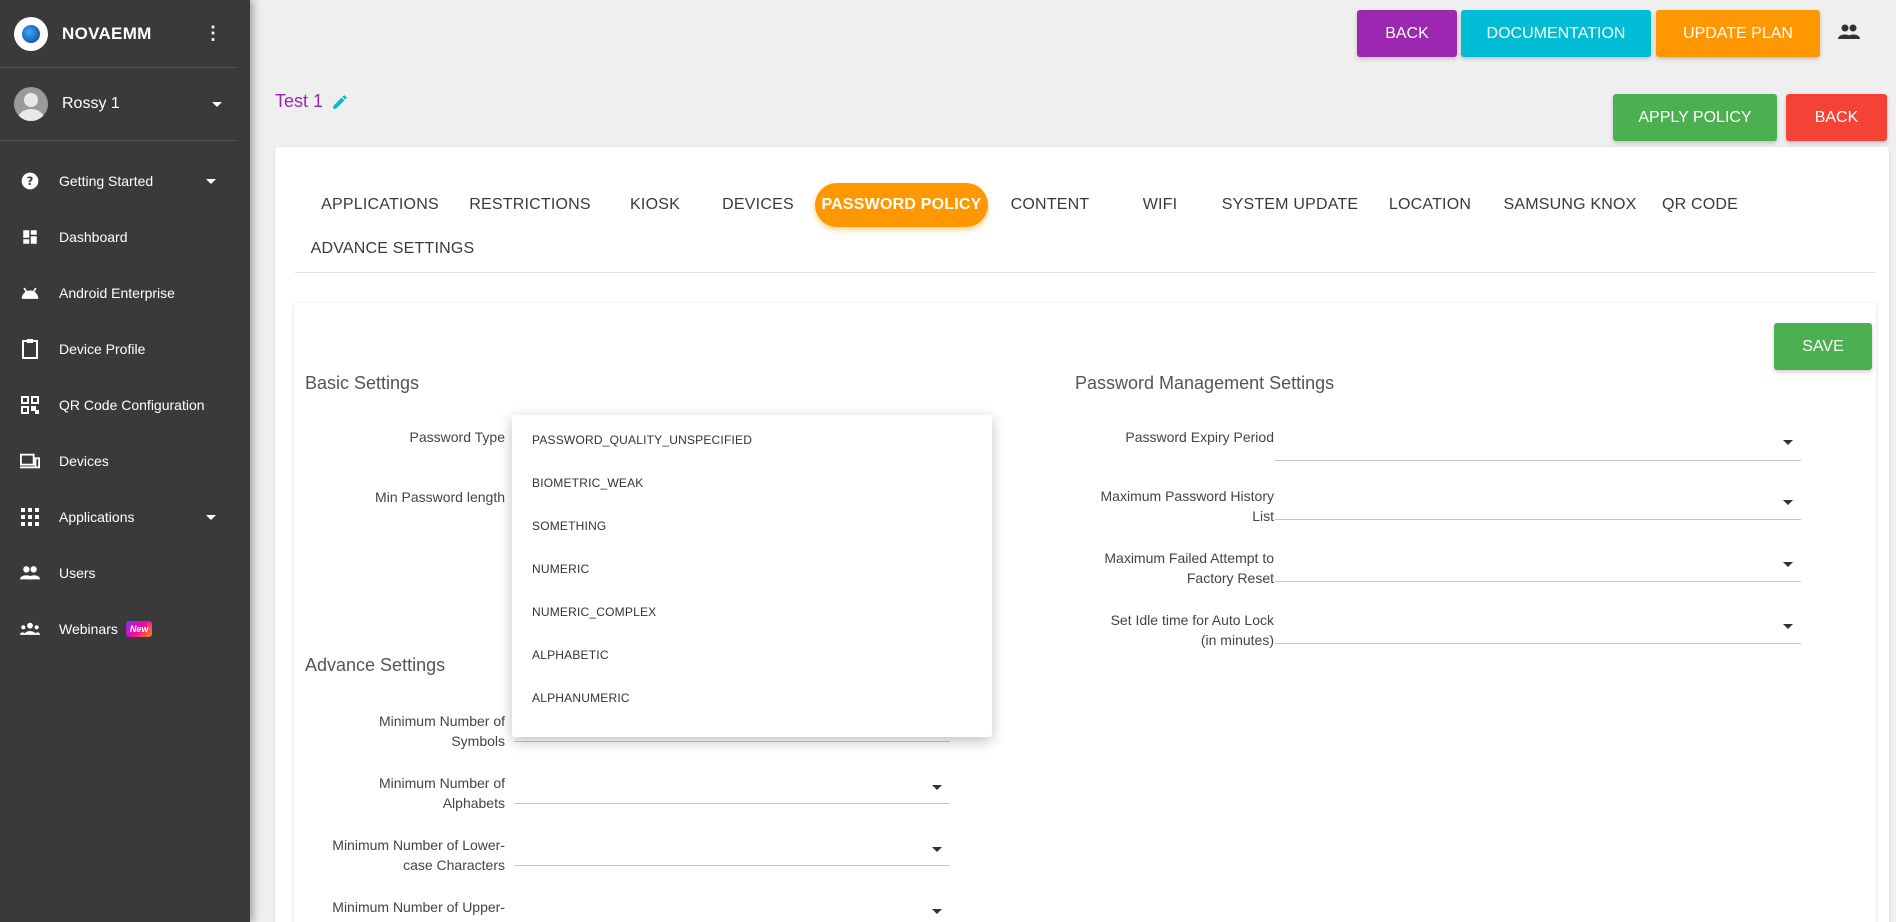 The image size is (1896, 922). I want to click on password-management-title: Password Management Settings, so click(1205, 383).